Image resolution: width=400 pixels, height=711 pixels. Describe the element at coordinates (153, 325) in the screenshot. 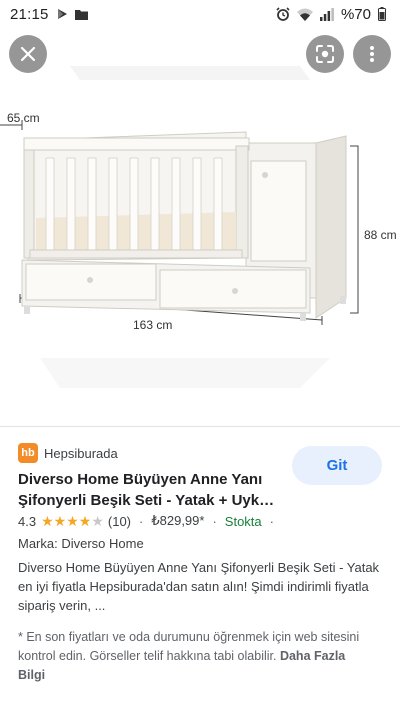

I see `length-dimension-label: 163 cm` at that location.